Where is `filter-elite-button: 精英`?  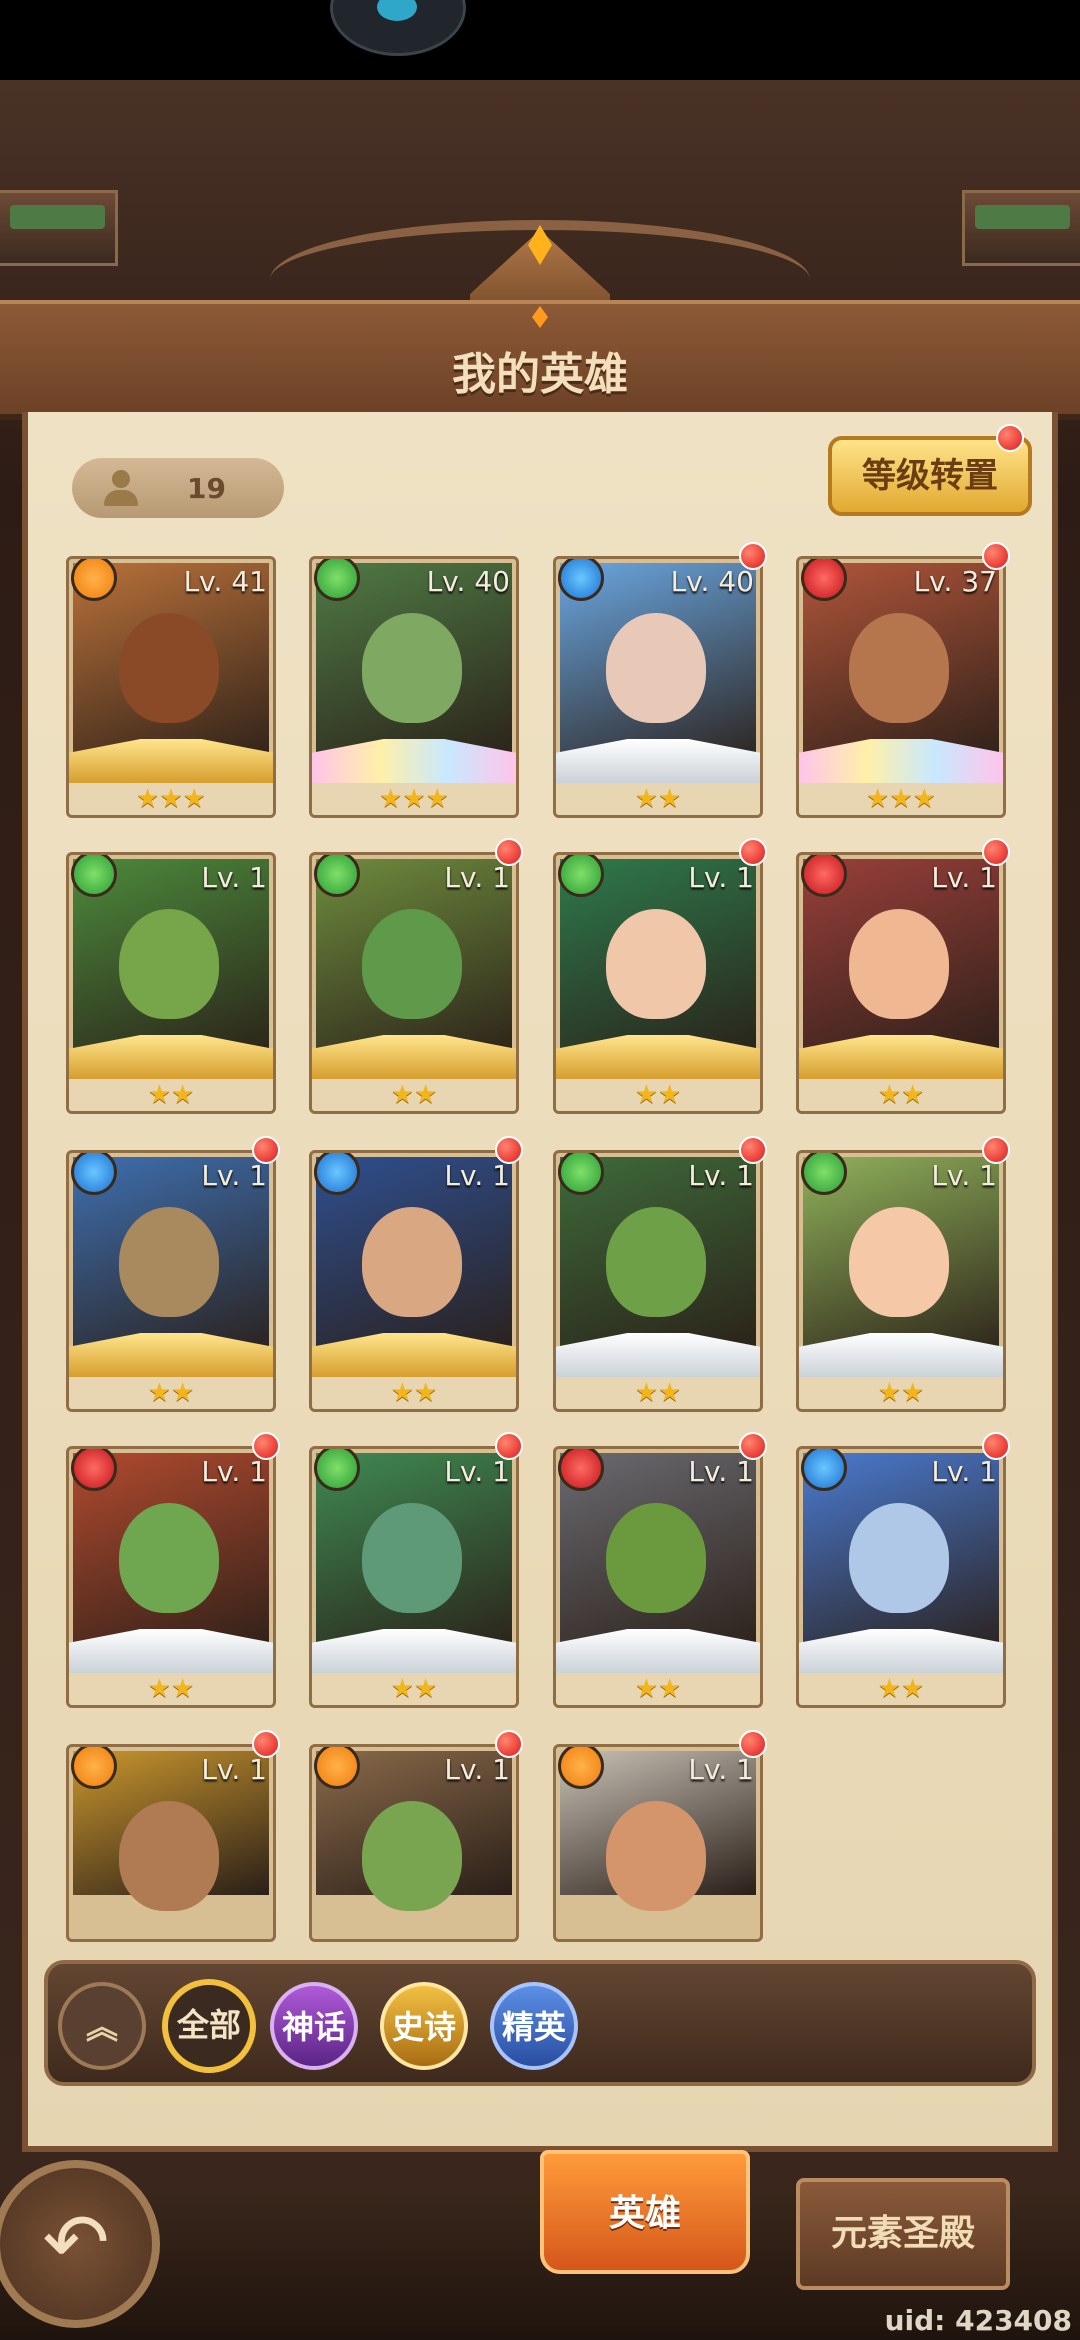
filter-elite-button: 精英 is located at coordinates (534, 2026).